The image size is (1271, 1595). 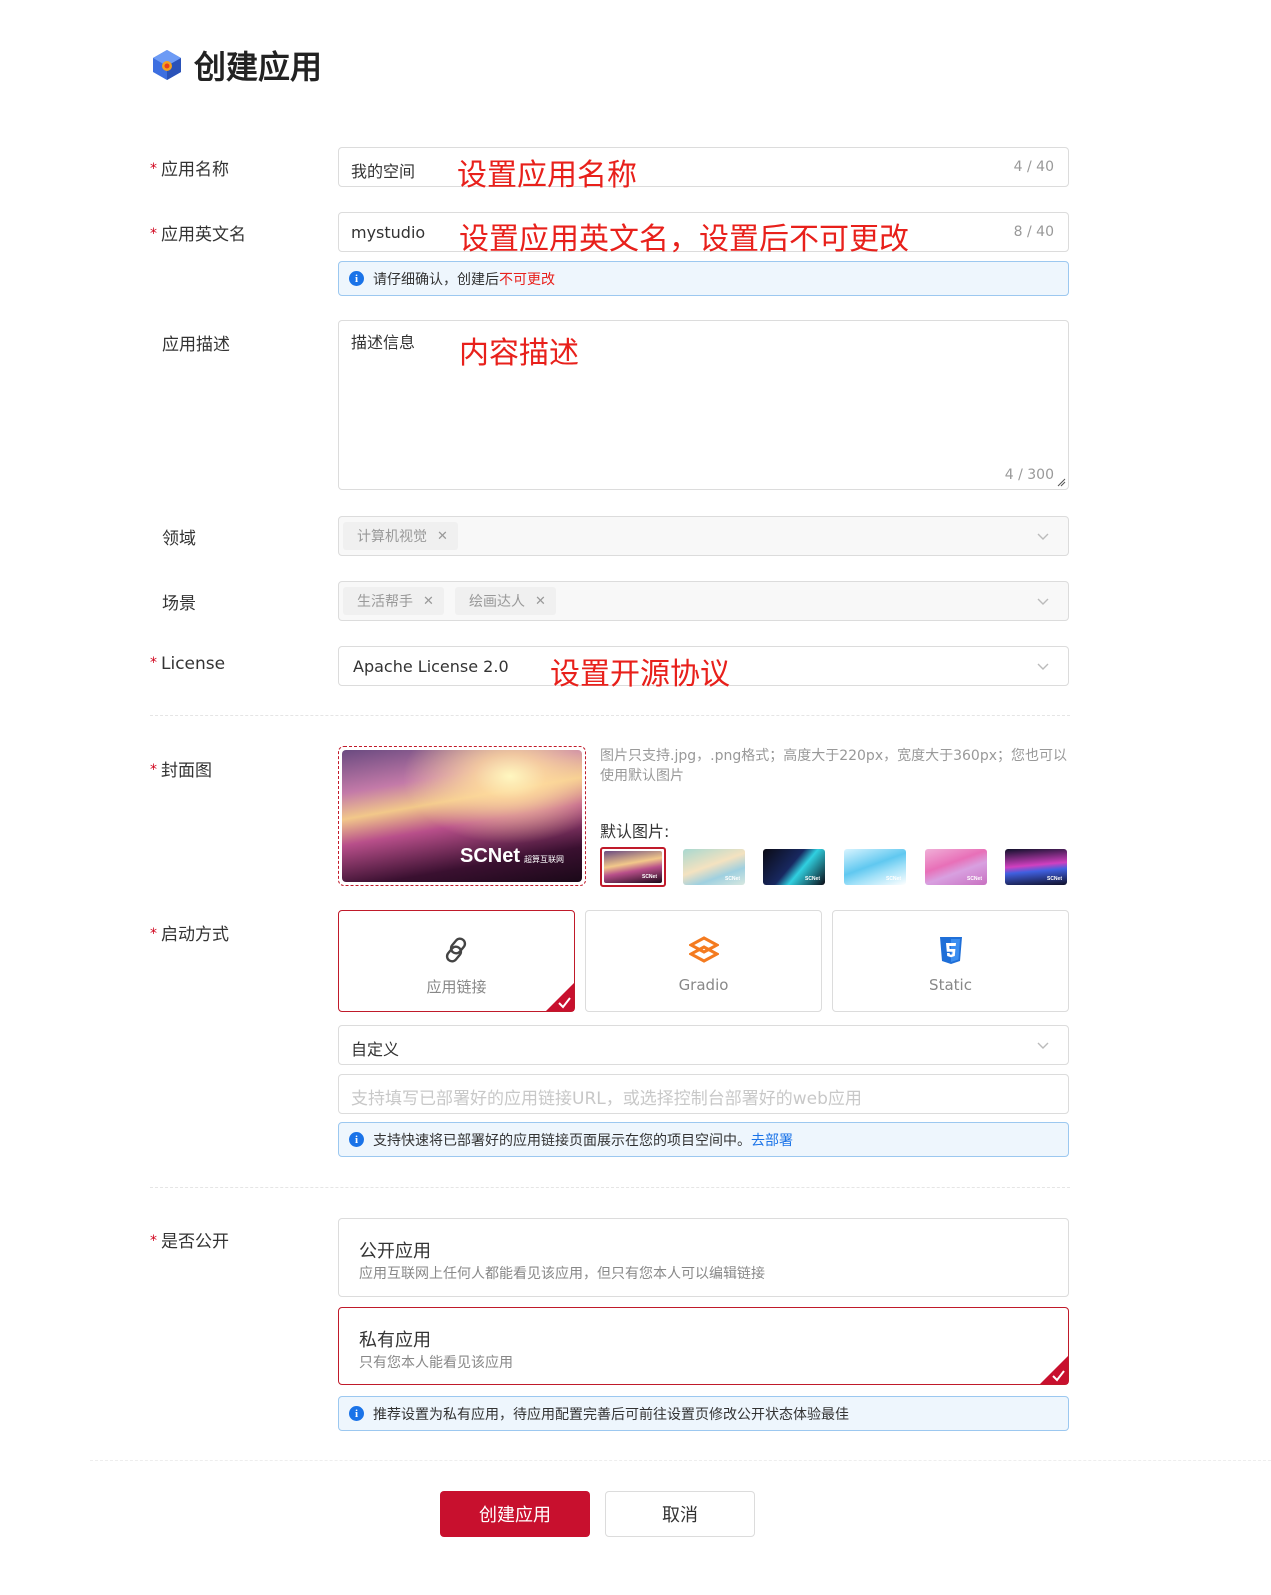 What do you see at coordinates (606, 1099) in the screenshot?
I see `url-placeholder: 支持填写已部署好的应用链接URL，或选择控制台部署好的web应用` at bounding box center [606, 1099].